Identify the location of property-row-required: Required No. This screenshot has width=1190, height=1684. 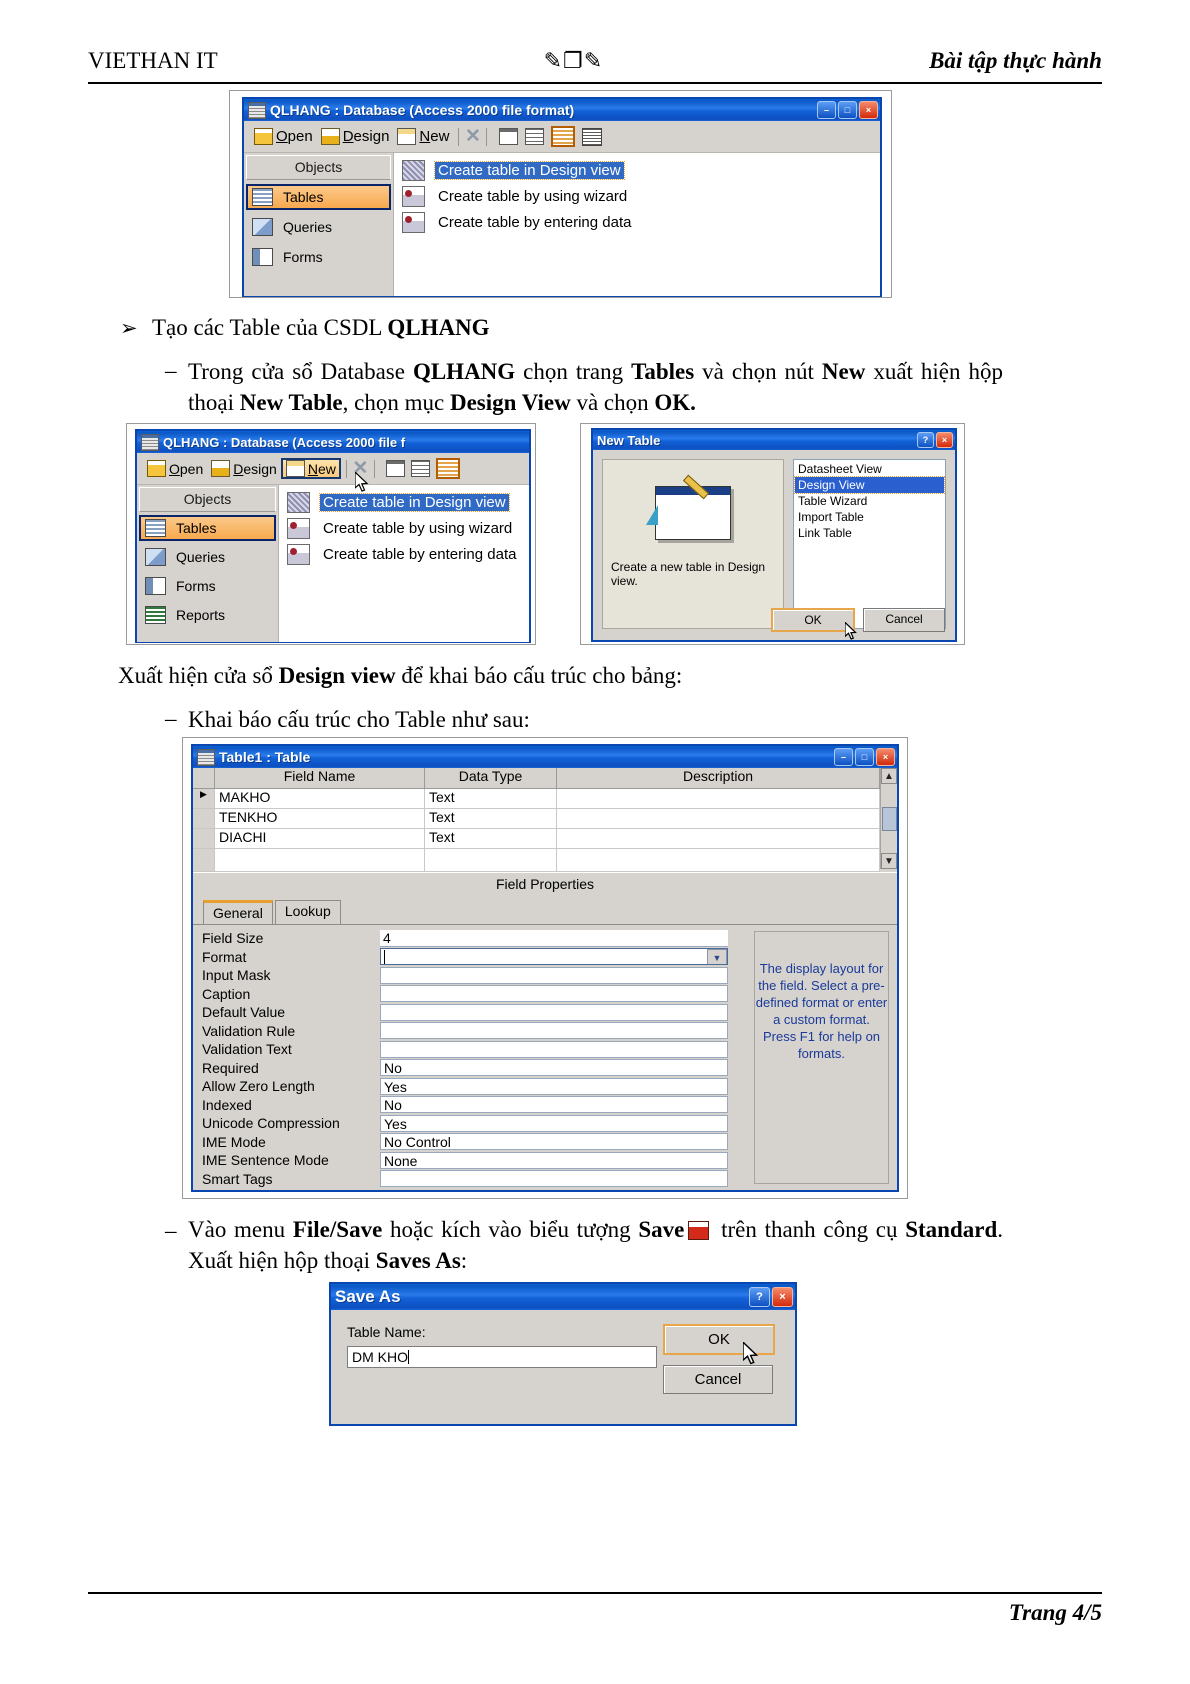
(470, 1068).